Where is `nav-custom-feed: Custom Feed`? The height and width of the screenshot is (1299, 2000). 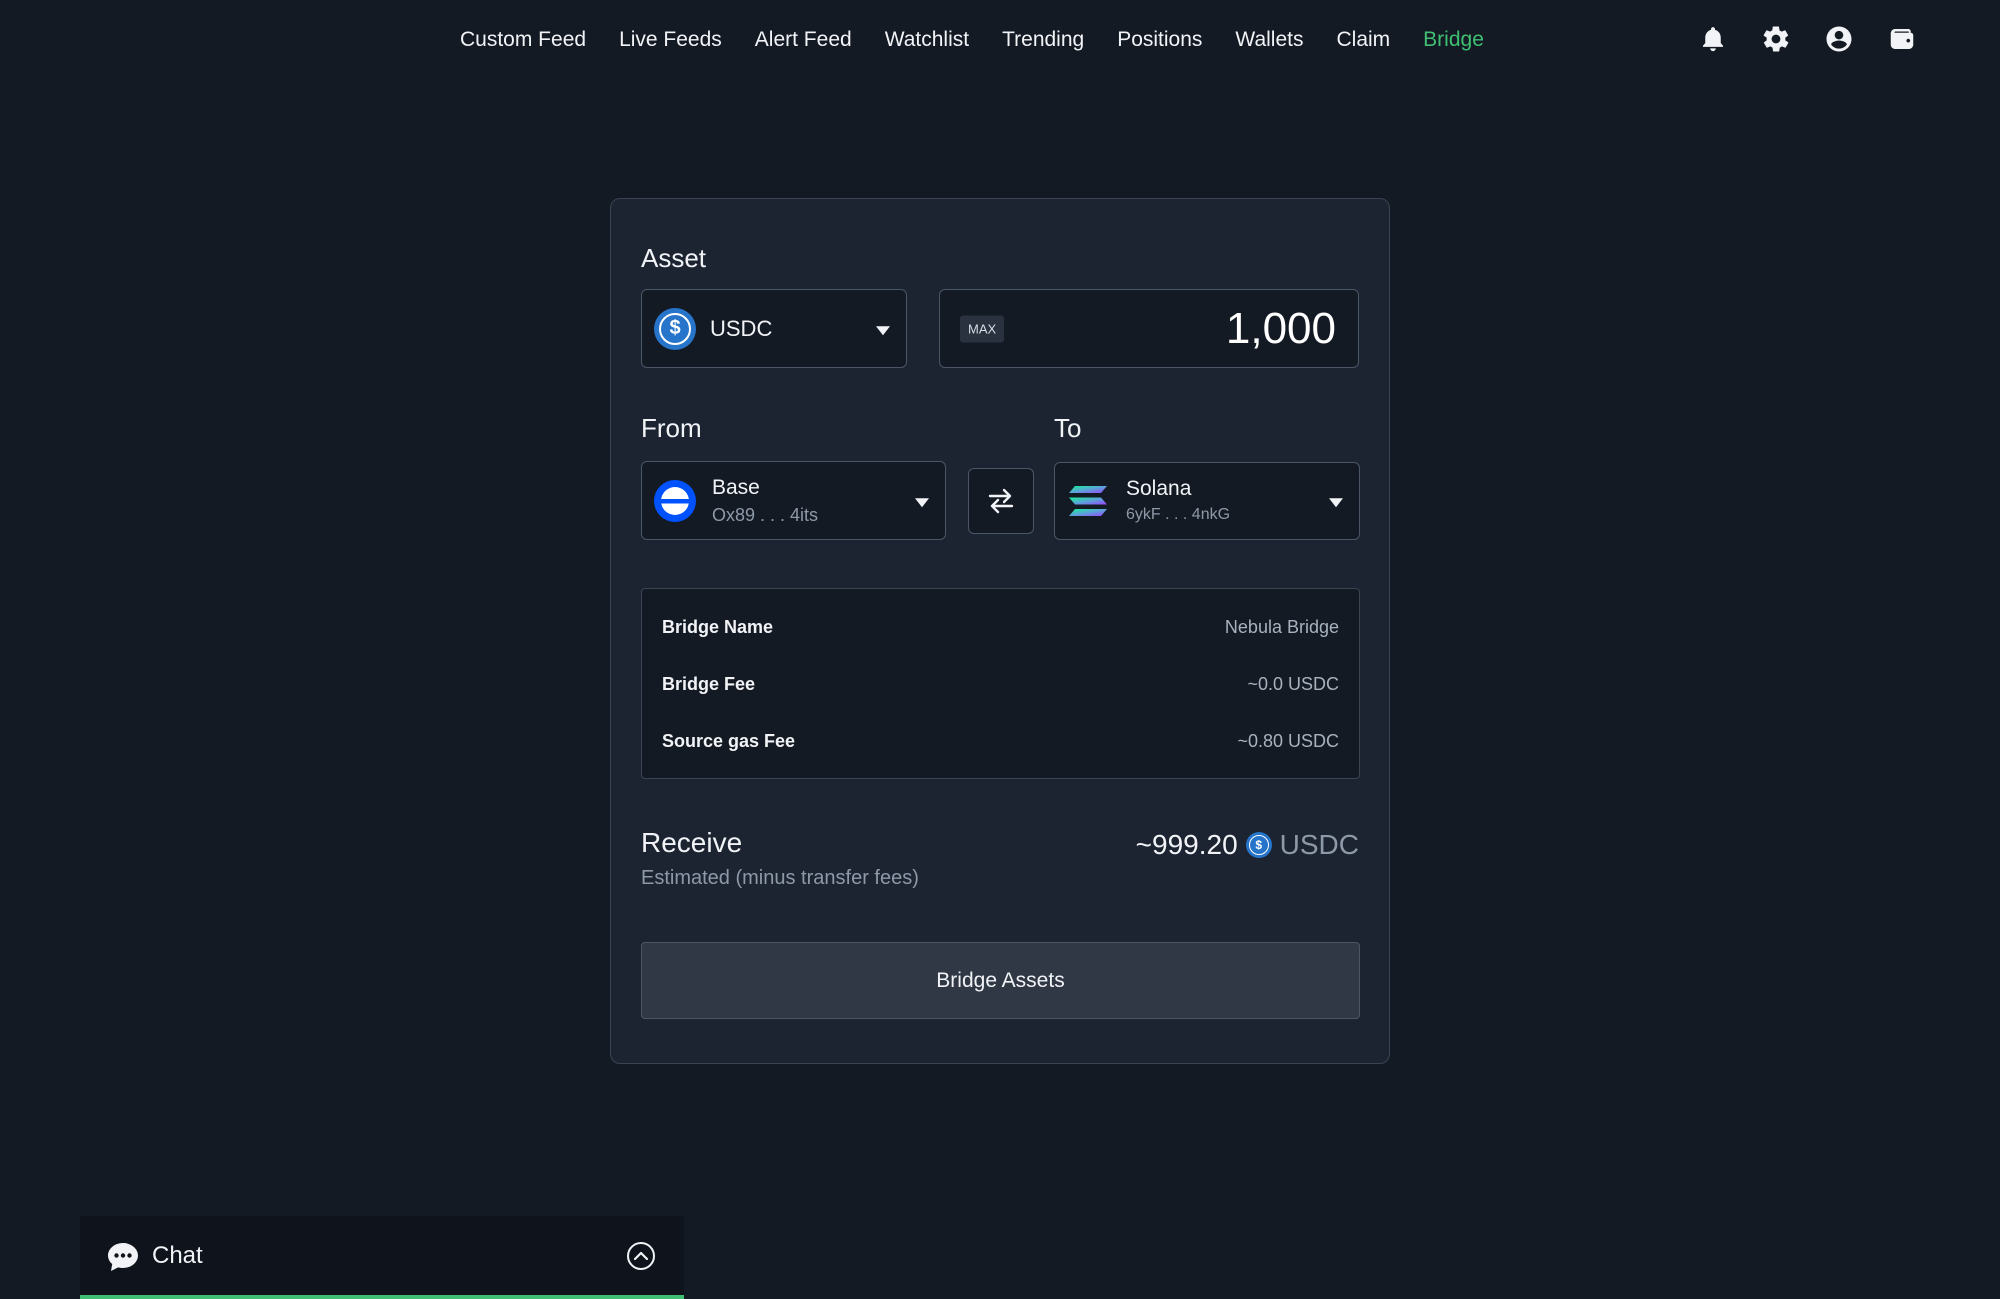 nav-custom-feed: Custom Feed is located at coordinates (523, 40).